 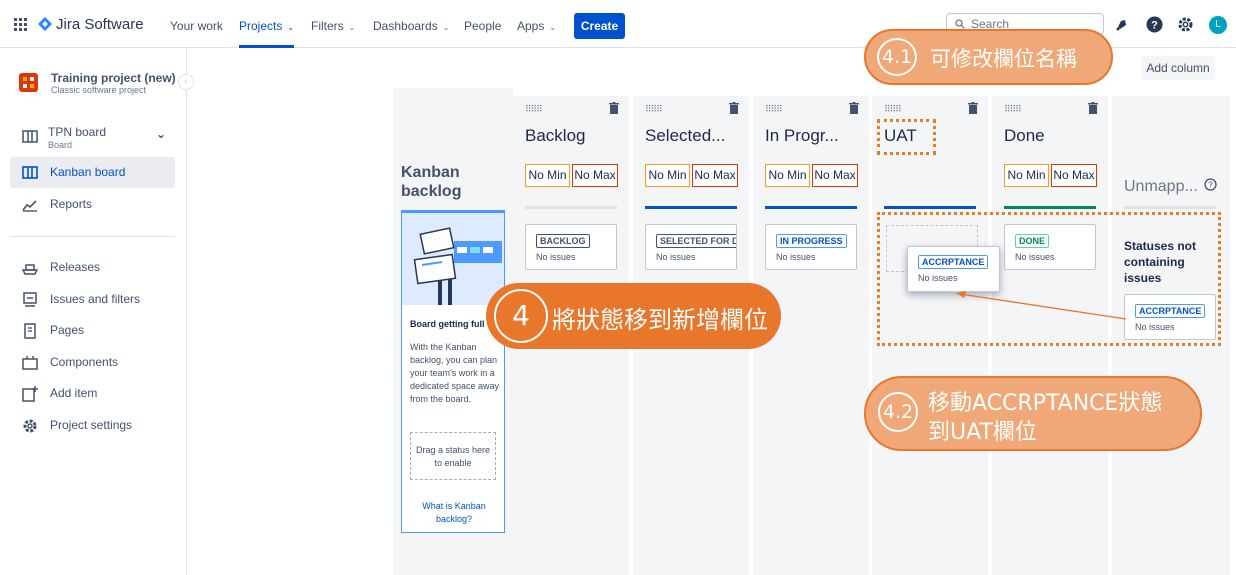 What do you see at coordinates (327, 26) in the screenshot?
I see `nav-filters-label: Filters` at bounding box center [327, 26].